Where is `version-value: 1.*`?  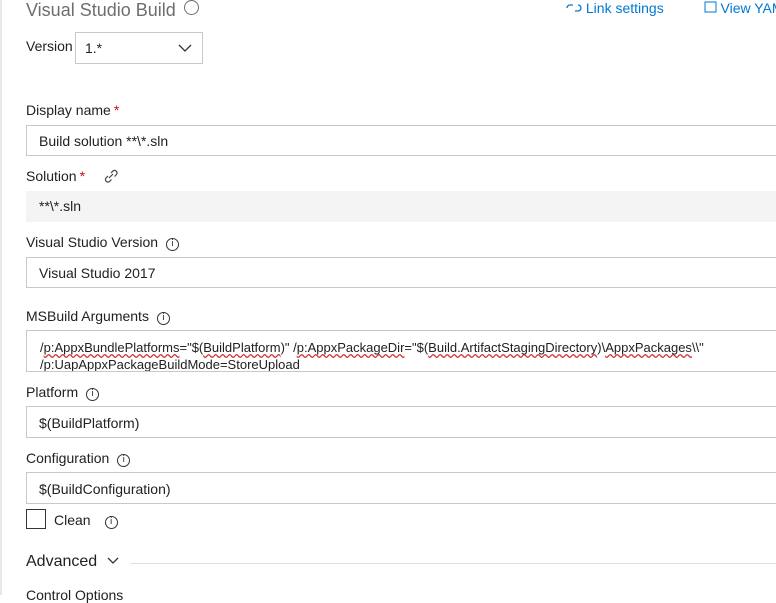 version-value: 1.* is located at coordinates (93, 48).